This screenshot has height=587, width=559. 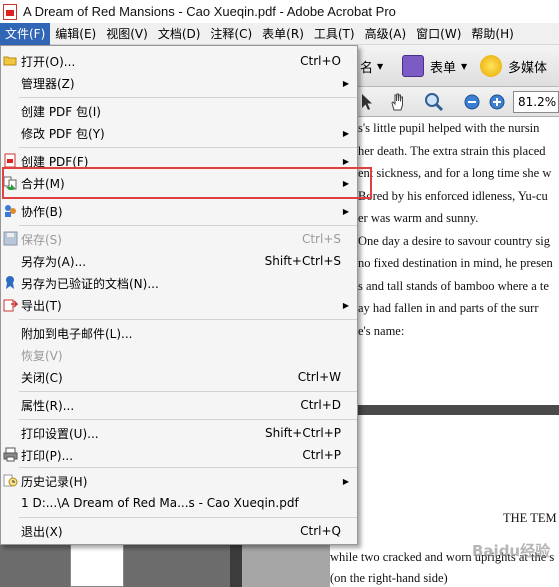 What do you see at coordinates (179, 261) in the screenshot?
I see `file-menu-item: 另存为(A)... Shift+Ctrl+S` at bounding box center [179, 261].